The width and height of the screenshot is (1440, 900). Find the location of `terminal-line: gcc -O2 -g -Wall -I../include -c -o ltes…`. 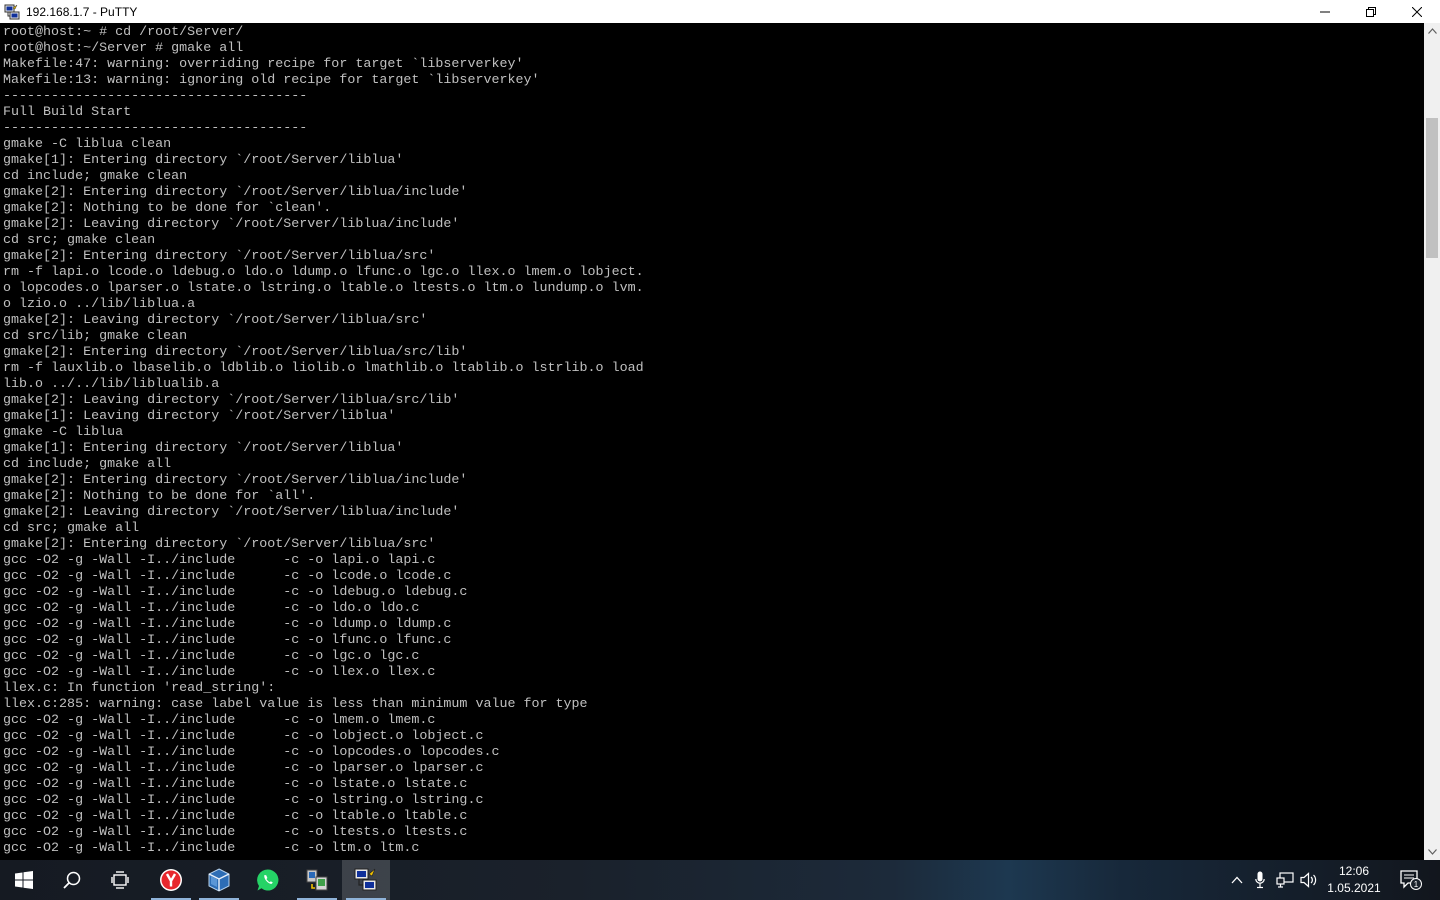

terminal-line: gcc -O2 -g -Wall -I../include -c -o ltes… is located at coordinates (235, 832).